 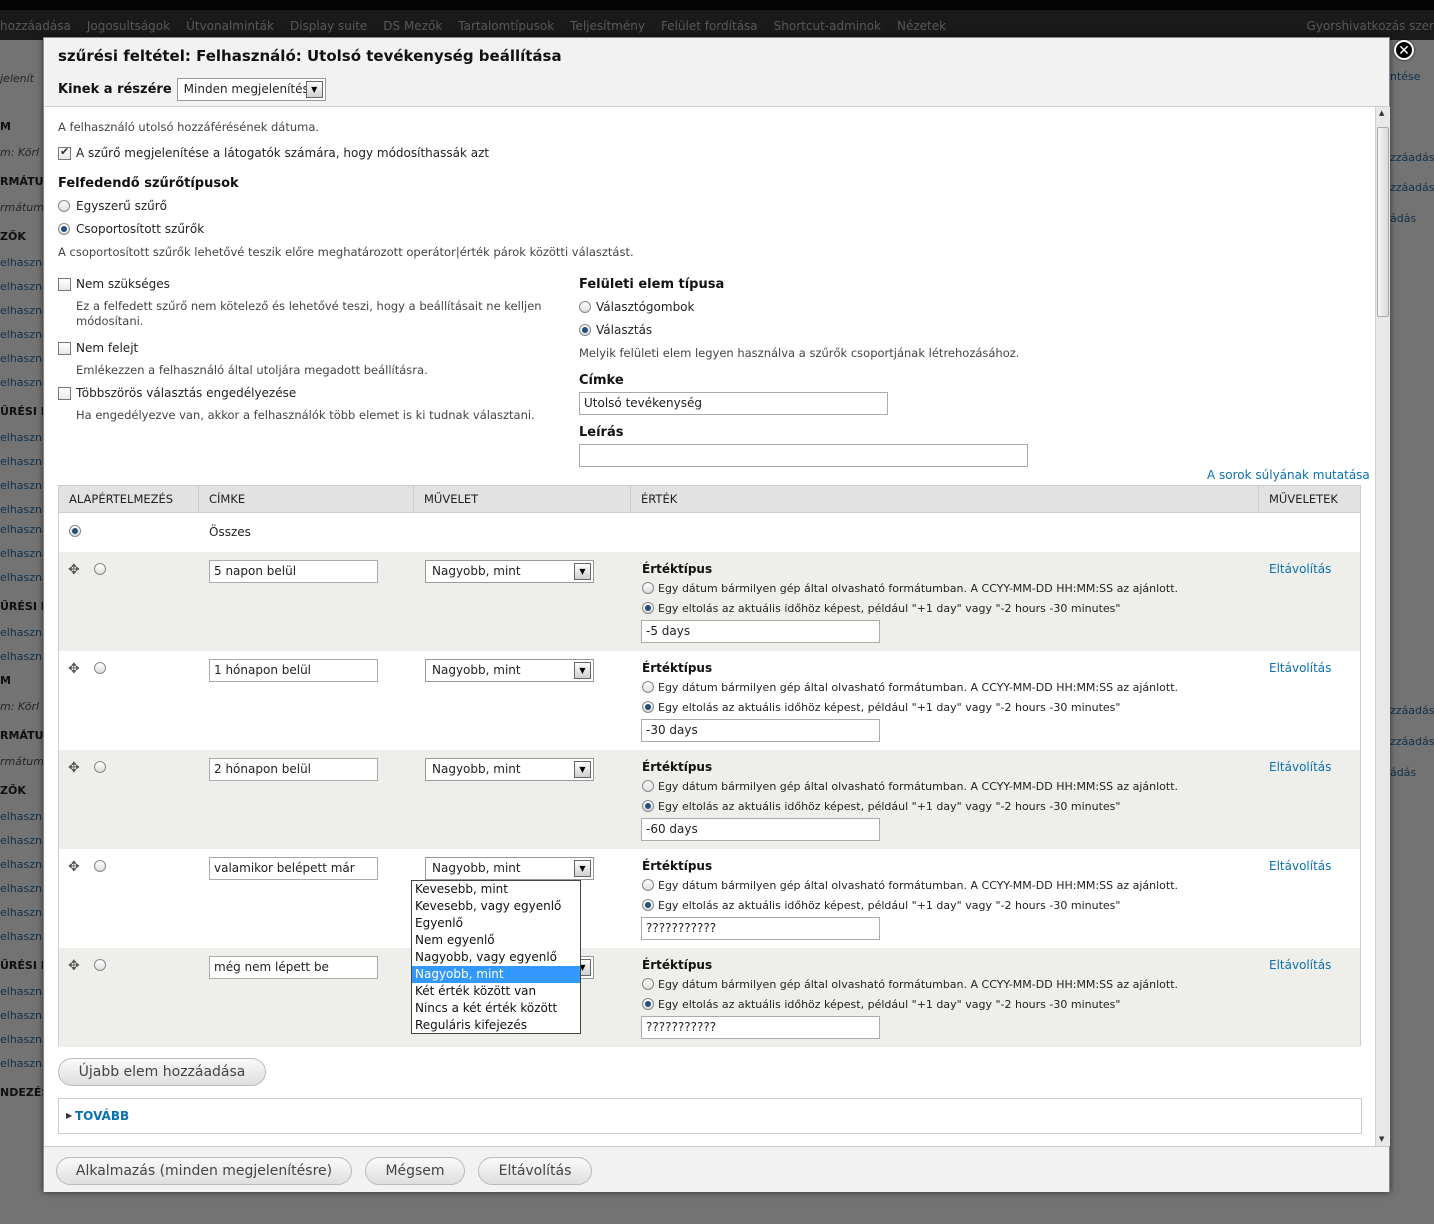 I want to click on for-label: Kinek a részére, so click(x=115, y=89).